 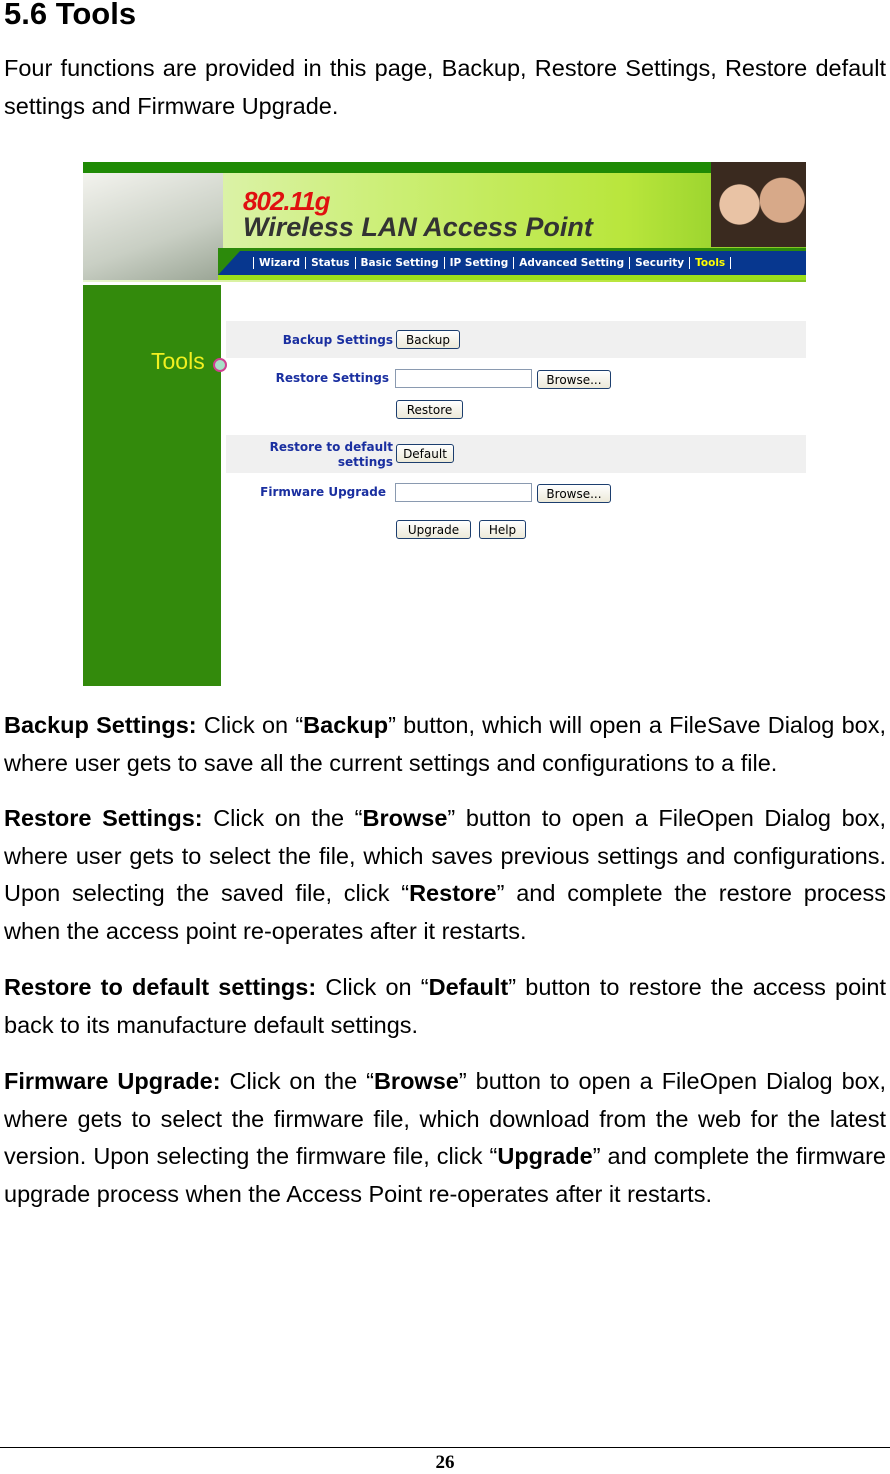 I want to click on backup-button: Backup, so click(x=428, y=339).